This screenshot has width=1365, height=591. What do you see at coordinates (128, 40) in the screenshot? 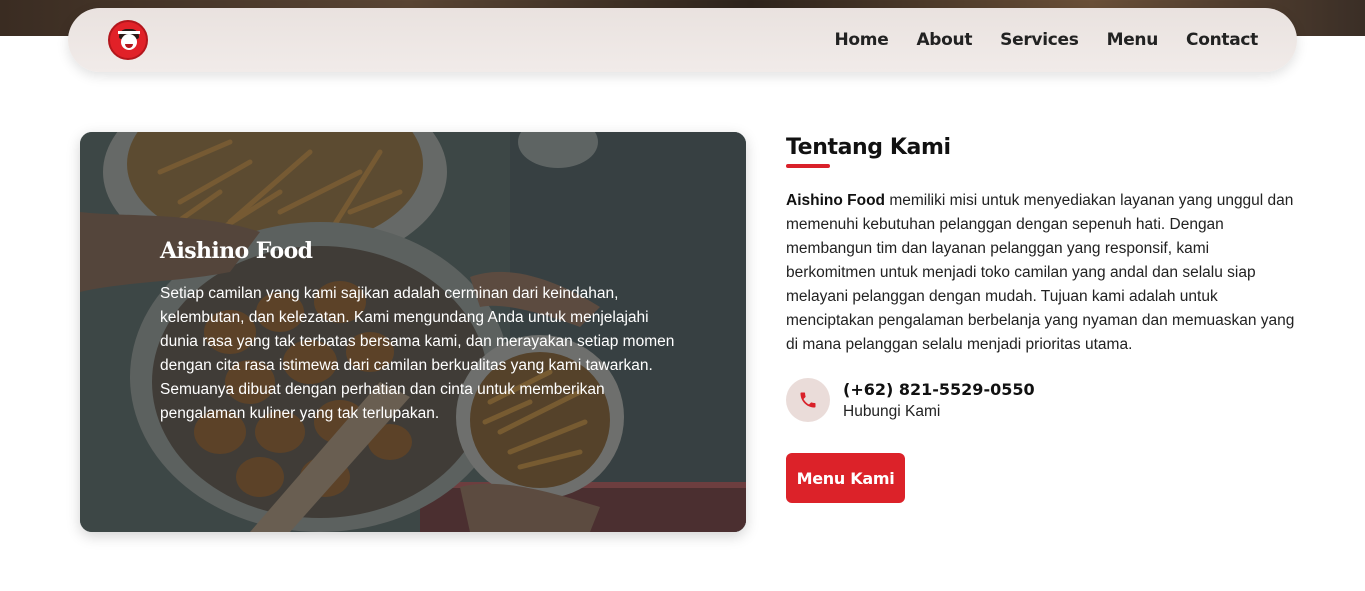
I see `brand-logo` at bounding box center [128, 40].